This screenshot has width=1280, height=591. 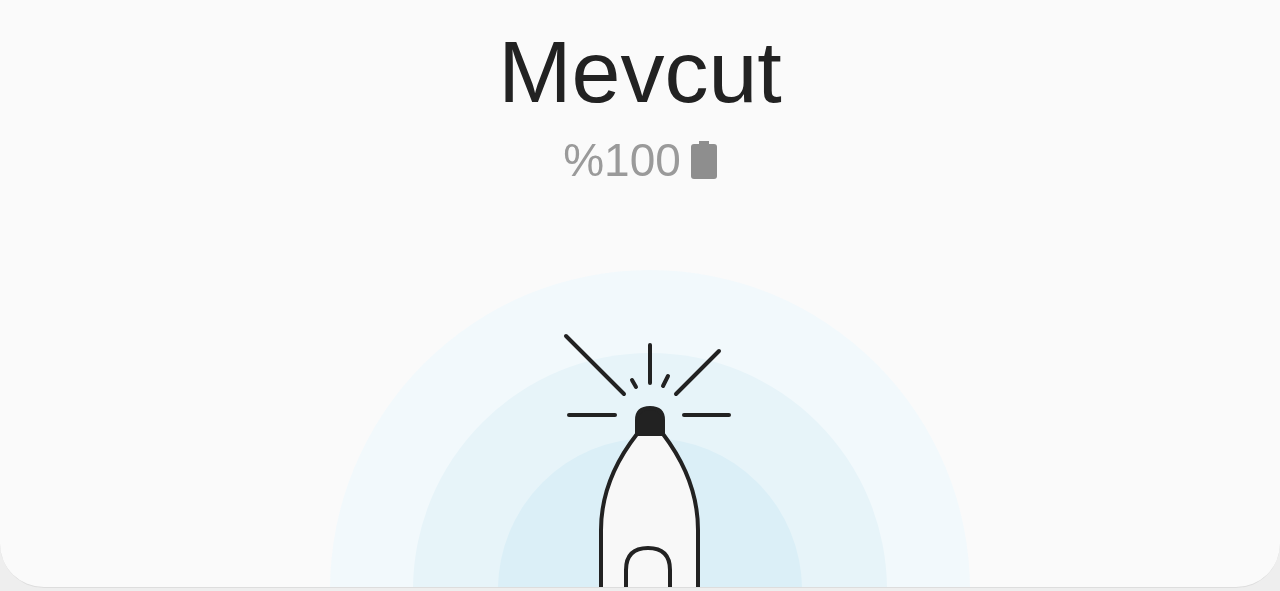 What do you see at coordinates (703, 160) in the screenshot?
I see `battery-icon` at bounding box center [703, 160].